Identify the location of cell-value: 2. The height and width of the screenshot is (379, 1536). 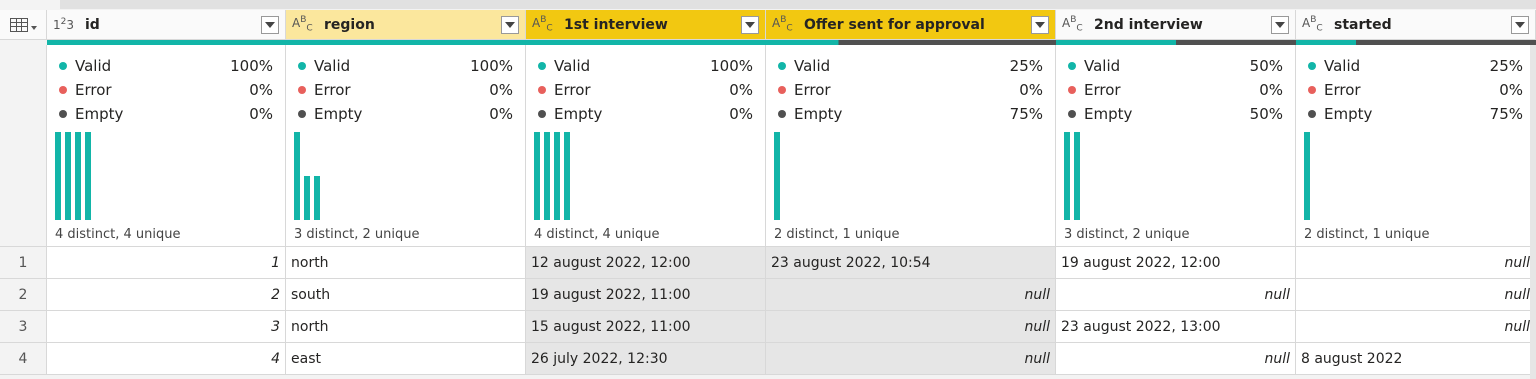
(275, 294).